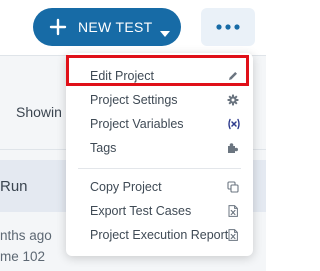  What do you see at coordinates (165, 30) in the screenshot?
I see `caret-down-icon` at bounding box center [165, 30].